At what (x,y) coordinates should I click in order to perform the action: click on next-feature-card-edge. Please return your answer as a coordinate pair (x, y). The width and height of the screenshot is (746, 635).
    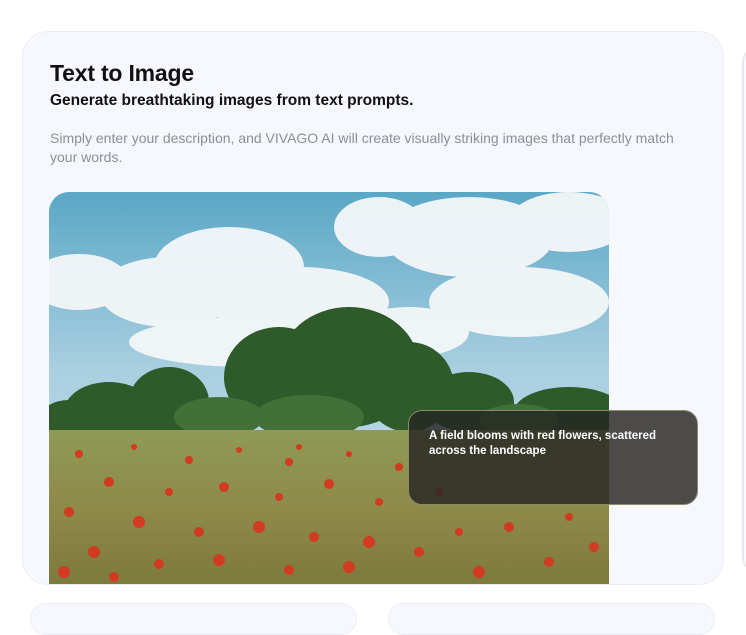
    Looking at the image, I should click on (744, 310).